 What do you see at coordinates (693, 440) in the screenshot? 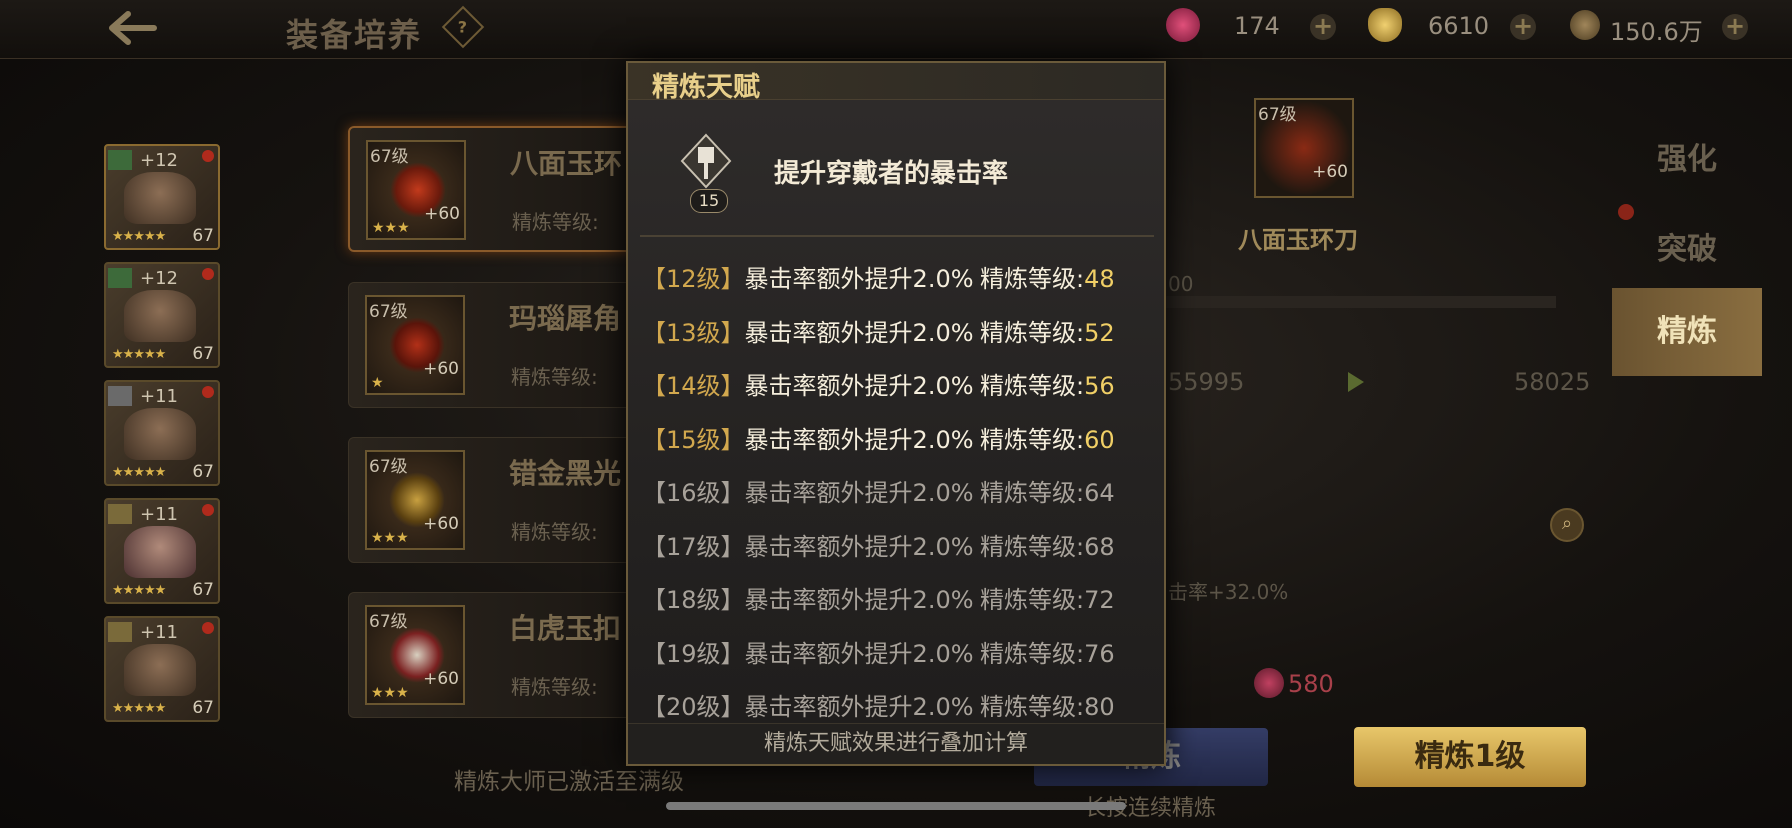
I see `talent-row-level: 15级` at bounding box center [693, 440].